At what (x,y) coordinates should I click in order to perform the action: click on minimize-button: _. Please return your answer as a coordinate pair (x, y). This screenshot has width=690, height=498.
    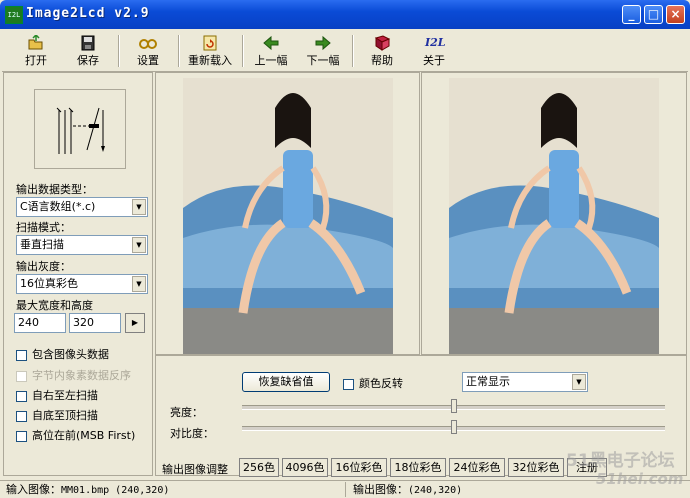
    Looking at the image, I should click on (631, 14).